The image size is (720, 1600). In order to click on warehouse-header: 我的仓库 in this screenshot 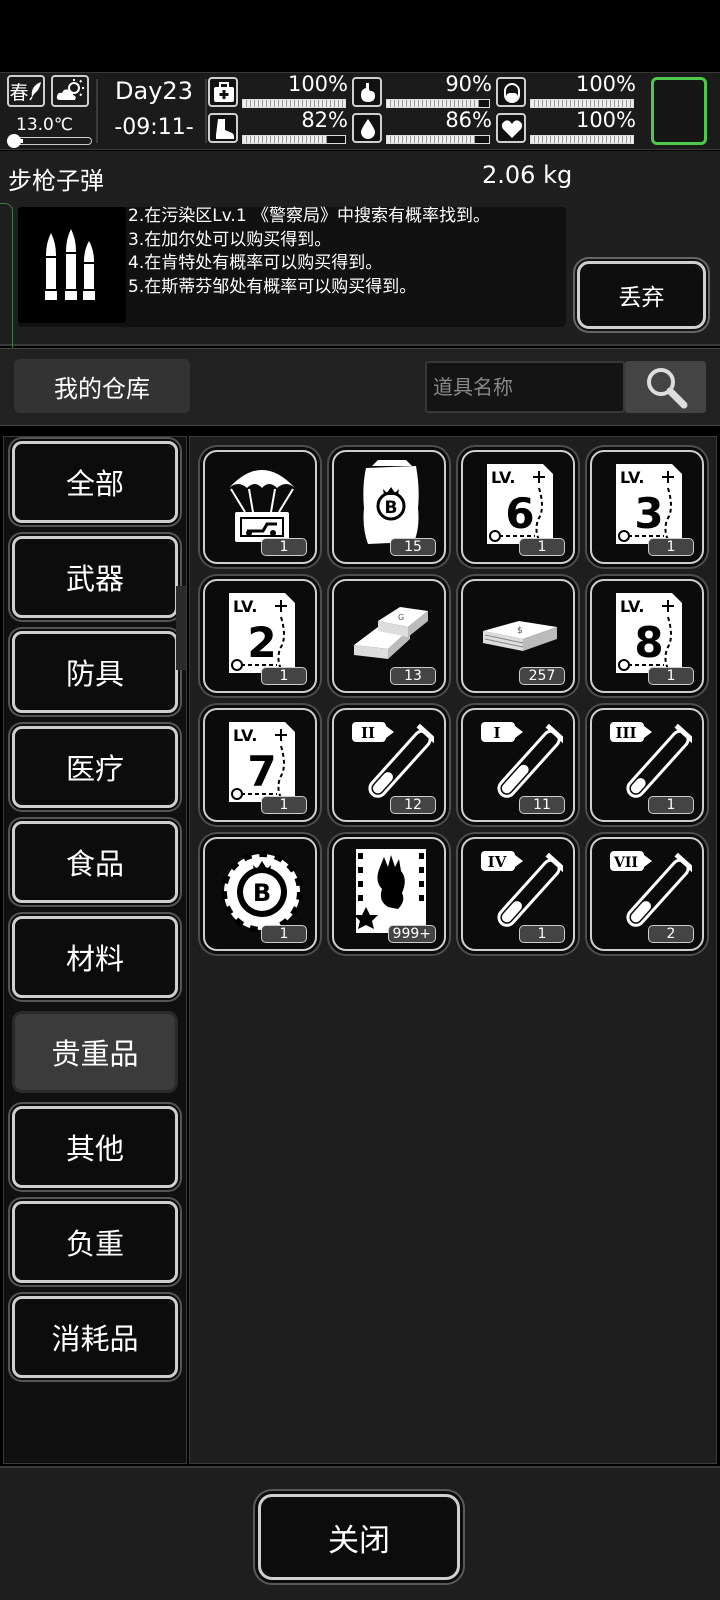, I will do `click(360, 387)`.